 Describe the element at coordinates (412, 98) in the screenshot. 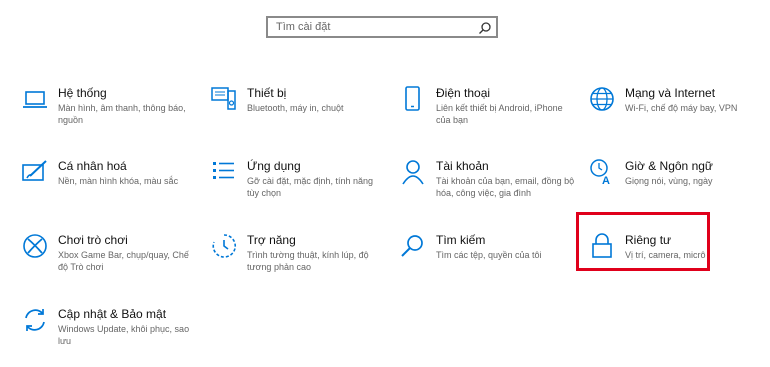

I see `phone-icon` at that location.